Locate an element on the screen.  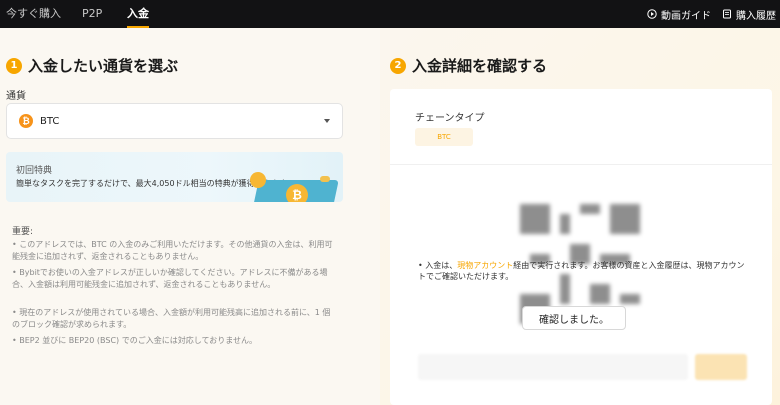
important-notes-title: 重要: is located at coordinates (23, 232).